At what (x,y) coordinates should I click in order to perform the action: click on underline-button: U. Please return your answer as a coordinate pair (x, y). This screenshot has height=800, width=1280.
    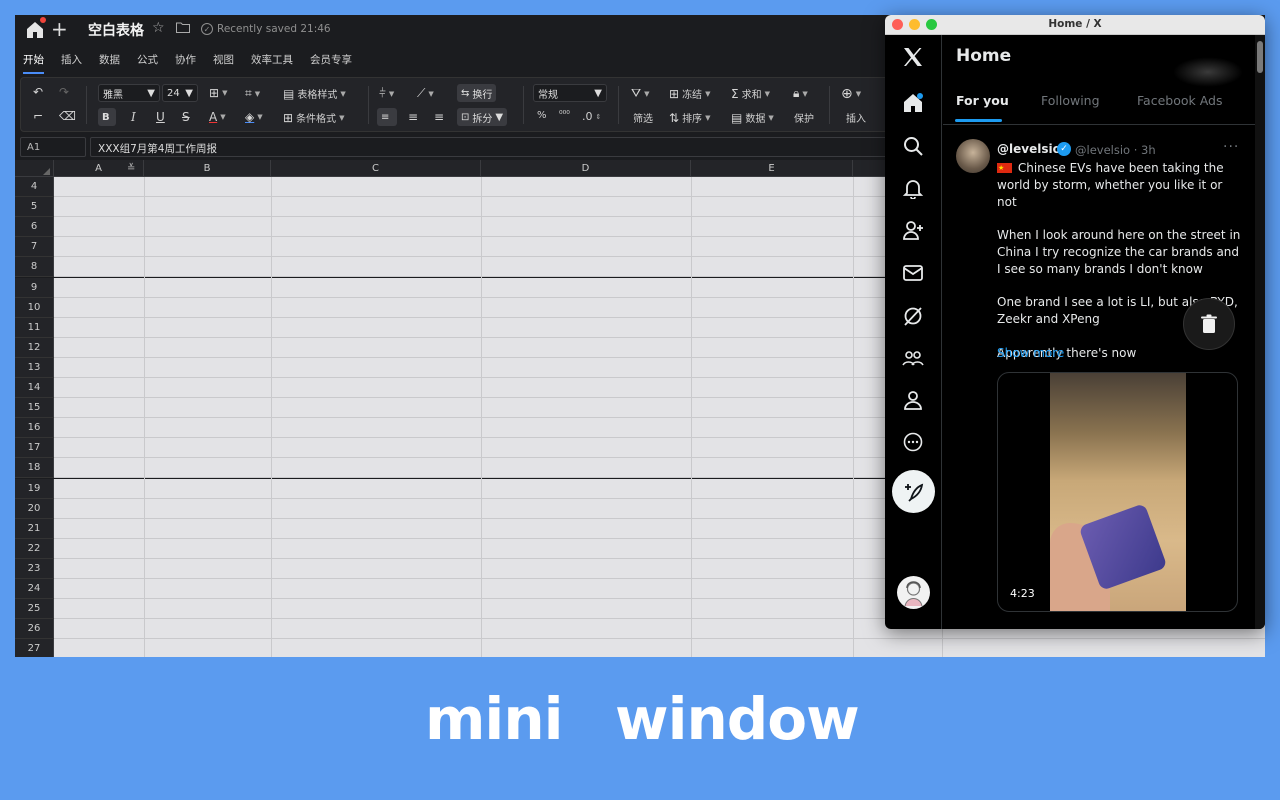
    Looking at the image, I should click on (160, 117).